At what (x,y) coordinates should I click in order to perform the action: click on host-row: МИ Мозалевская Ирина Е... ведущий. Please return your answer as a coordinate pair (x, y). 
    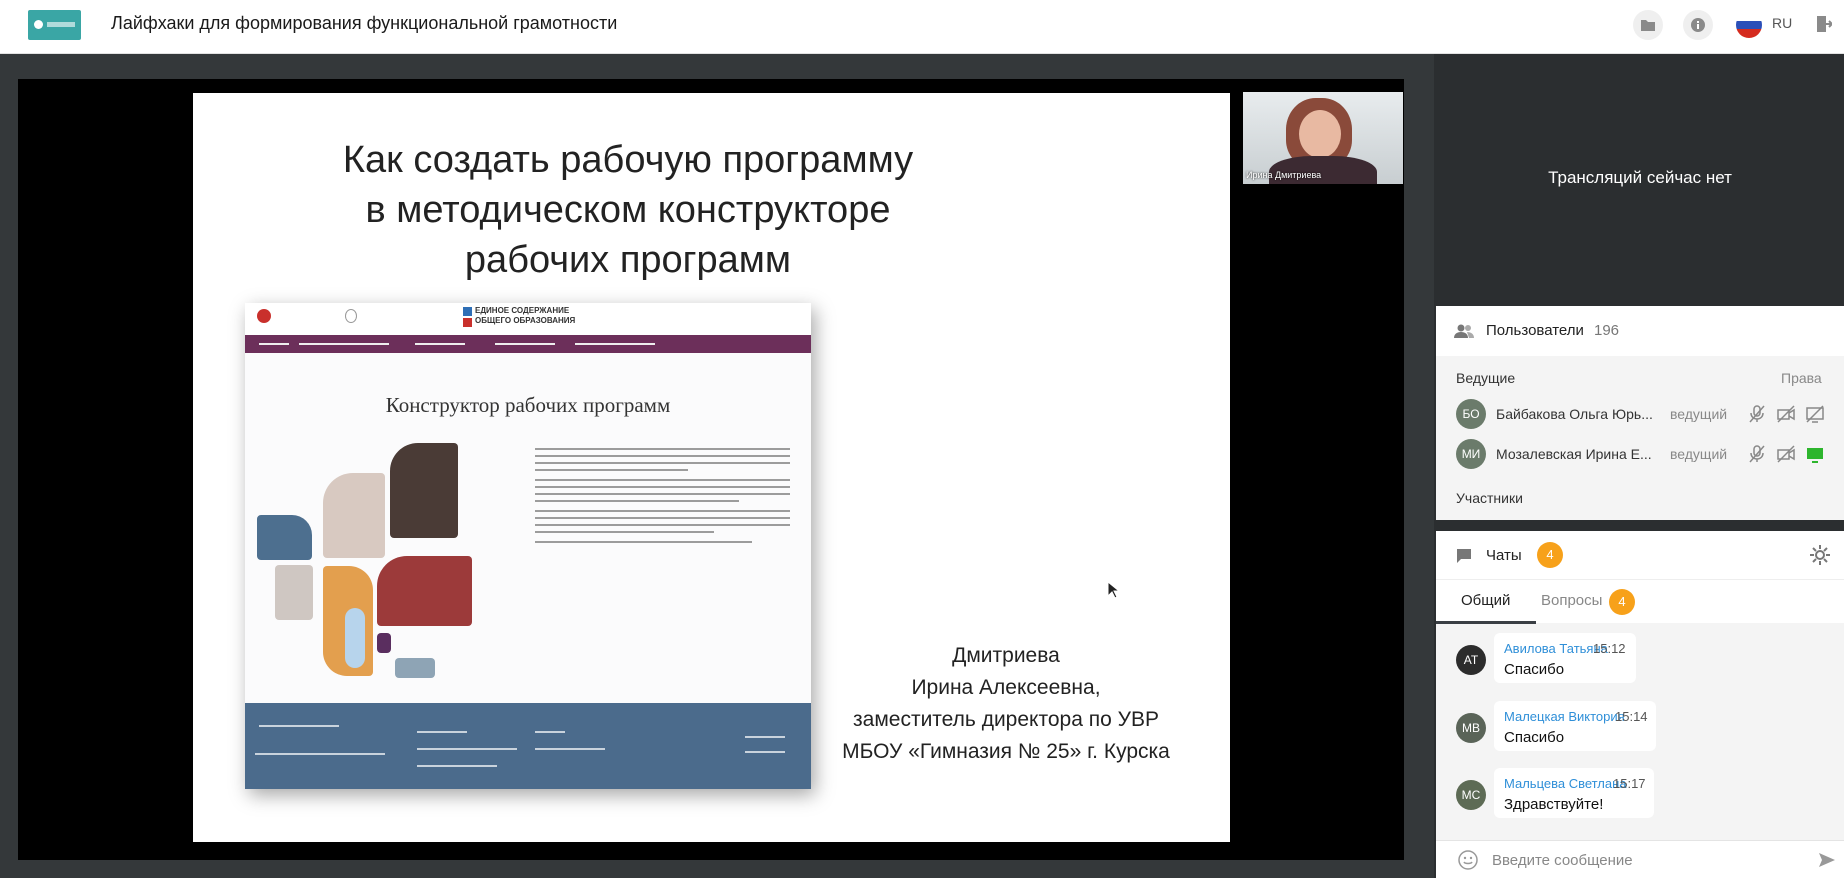
    Looking at the image, I should click on (1640, 454).